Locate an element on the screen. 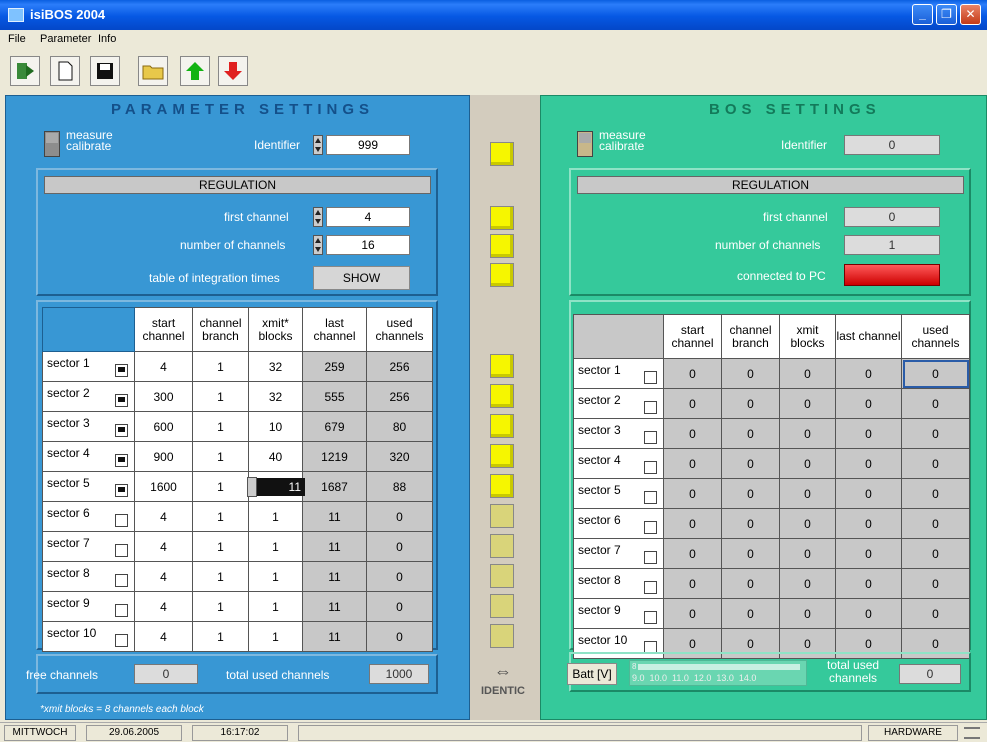  mode-label: measure calibrate is located at coordinates (89, 140).